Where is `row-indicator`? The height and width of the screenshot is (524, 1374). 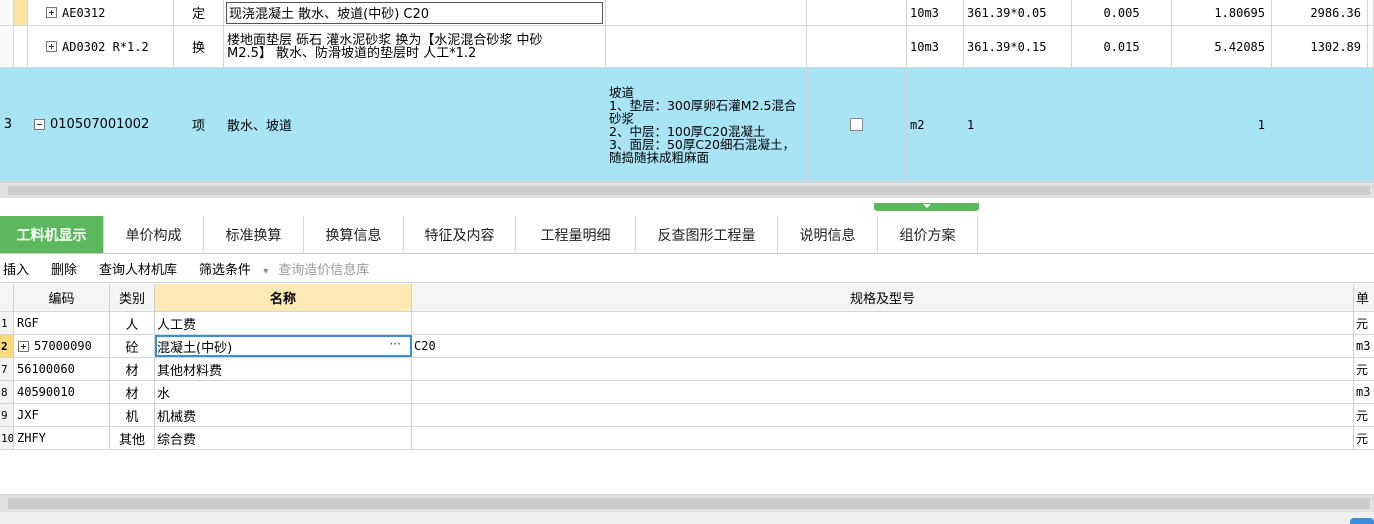 row-indicator is located at coordinates (7, 12).